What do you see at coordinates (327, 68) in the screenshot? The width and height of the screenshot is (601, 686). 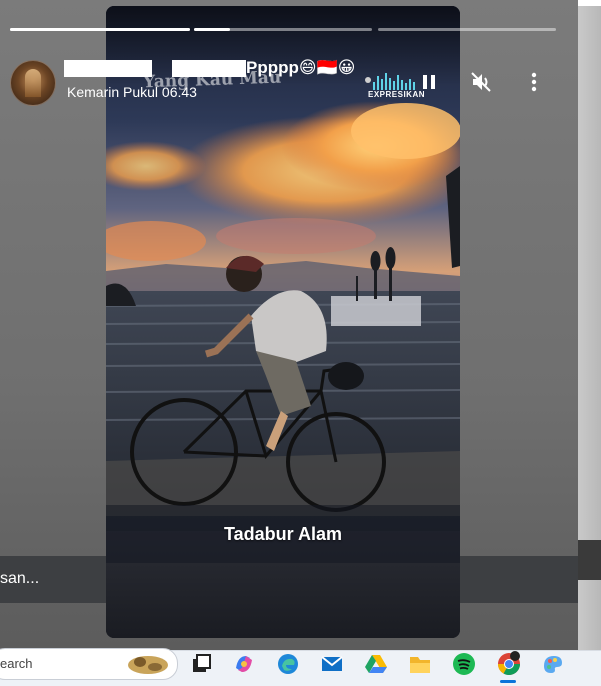 I see `emoji-flag: 🇮🇩` at bounding box center [327, 68].